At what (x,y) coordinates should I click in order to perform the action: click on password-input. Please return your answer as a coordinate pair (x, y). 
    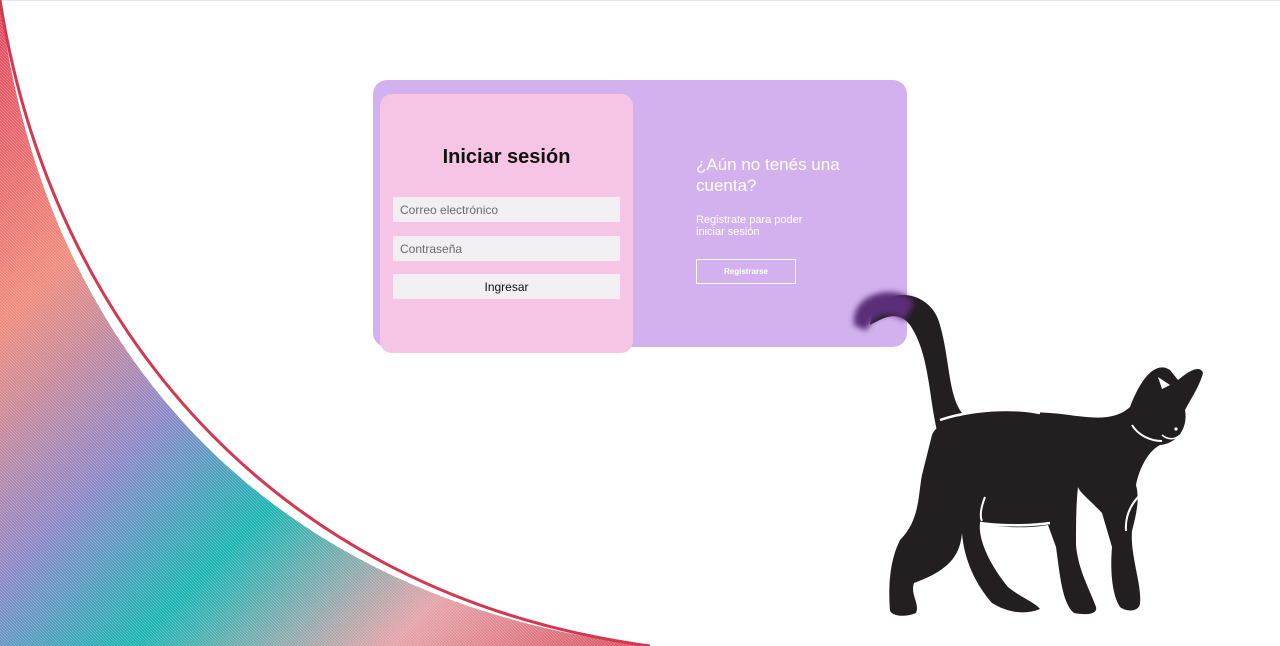
    Looking at the image, I should click on (506, 248).